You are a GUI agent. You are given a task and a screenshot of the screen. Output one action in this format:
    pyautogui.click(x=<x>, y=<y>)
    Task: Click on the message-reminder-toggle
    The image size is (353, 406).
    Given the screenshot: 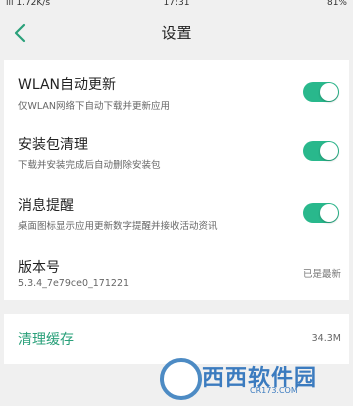 What is the action you would take?
    pyautogui.click(x=321, y=213)
    